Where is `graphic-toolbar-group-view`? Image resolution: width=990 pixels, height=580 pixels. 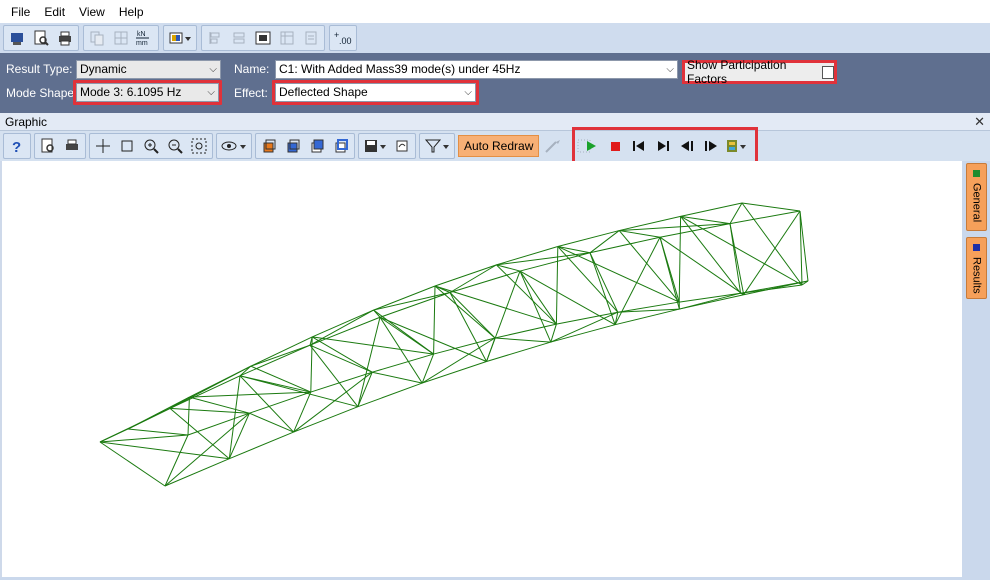
graphic-toolbar-group-view is located at coordinates (151, 146).